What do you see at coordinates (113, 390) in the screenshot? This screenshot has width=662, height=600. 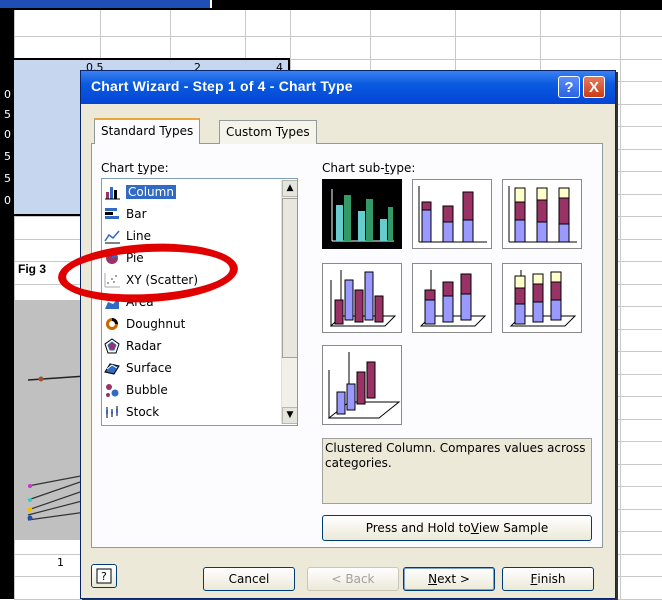 I see `bubble-chart-icon` at bounding box center [113, 390].